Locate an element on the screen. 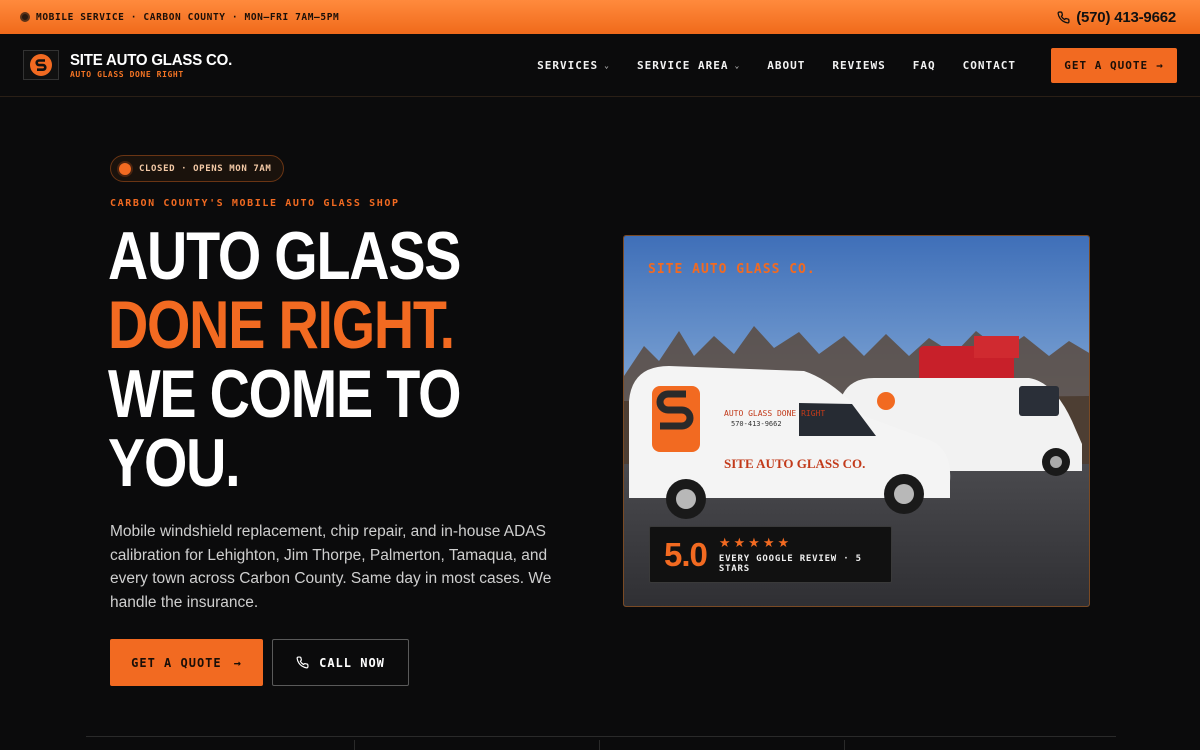  headline-line-1: AUTO GLASS is located at coordinates (284, 256).